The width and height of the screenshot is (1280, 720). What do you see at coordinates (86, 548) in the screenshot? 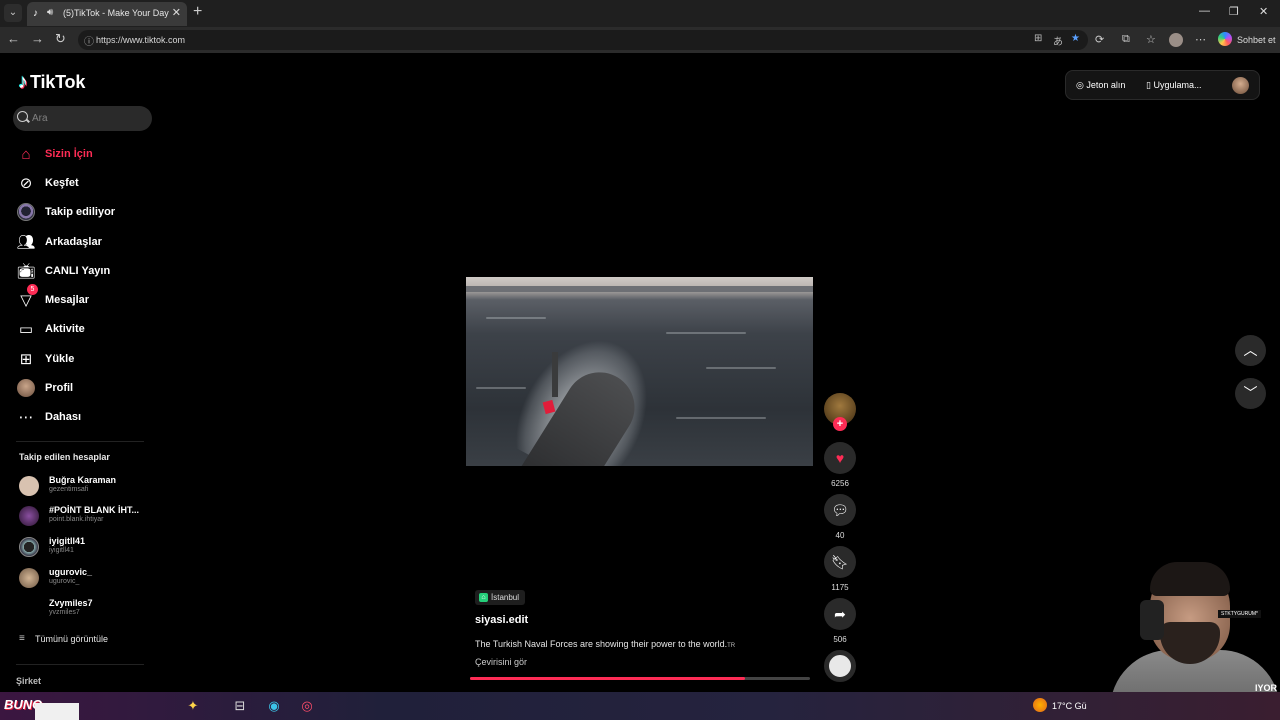
I see `following-account: iyigitll41 iyigitll41` at bounding box center [86, 548].